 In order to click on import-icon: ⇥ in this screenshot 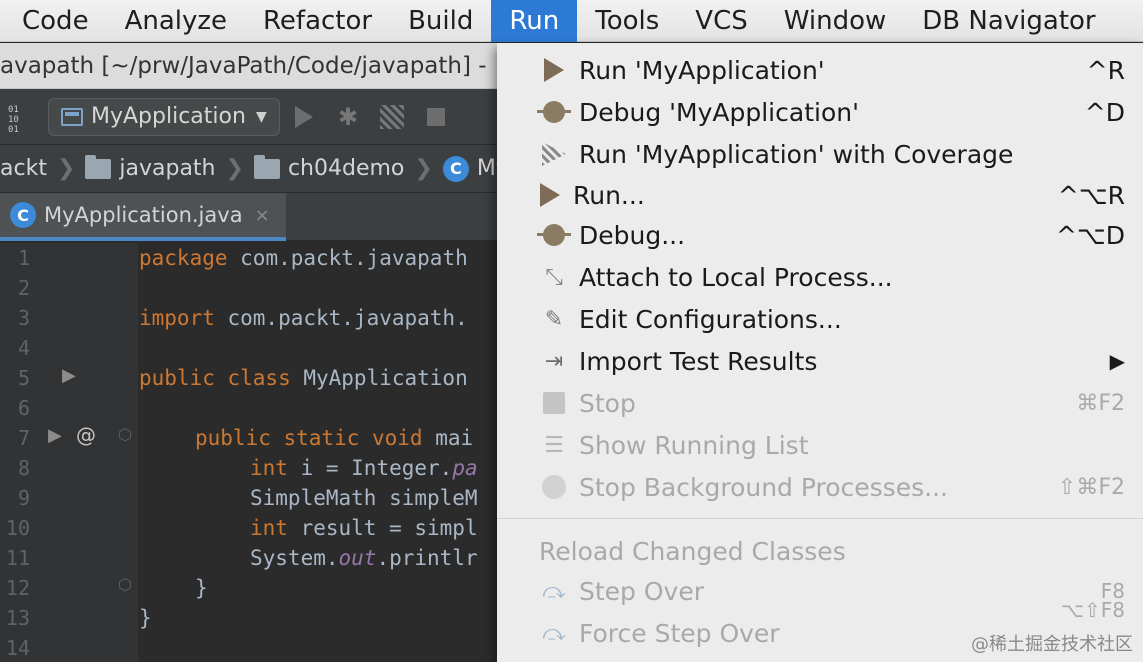, I will do `click(554, 361)`.